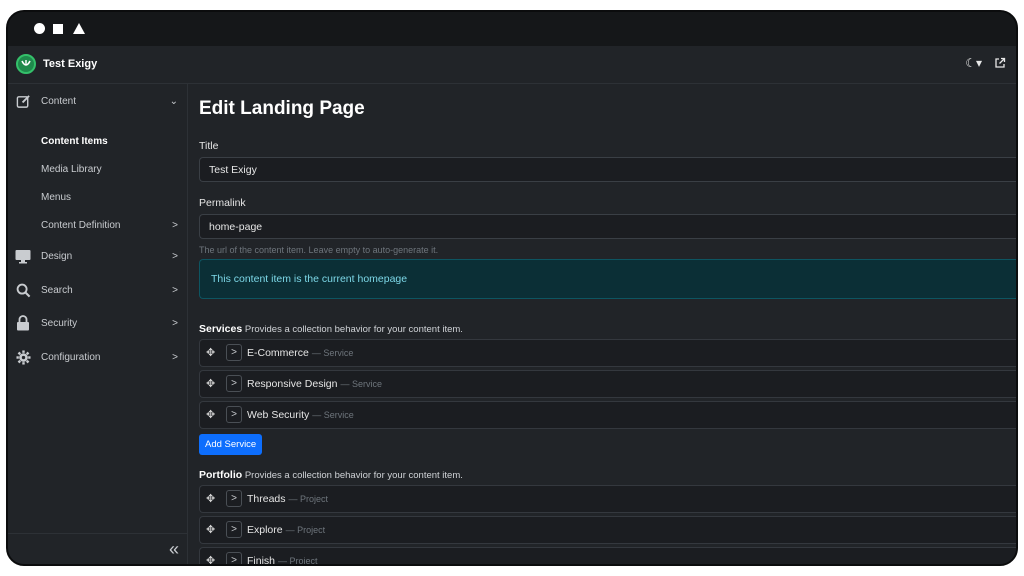 This screenshot has width=1024, height=576. I want to click on sidebar-subitem-content-definition: Content Definition >, so click(98, 225).